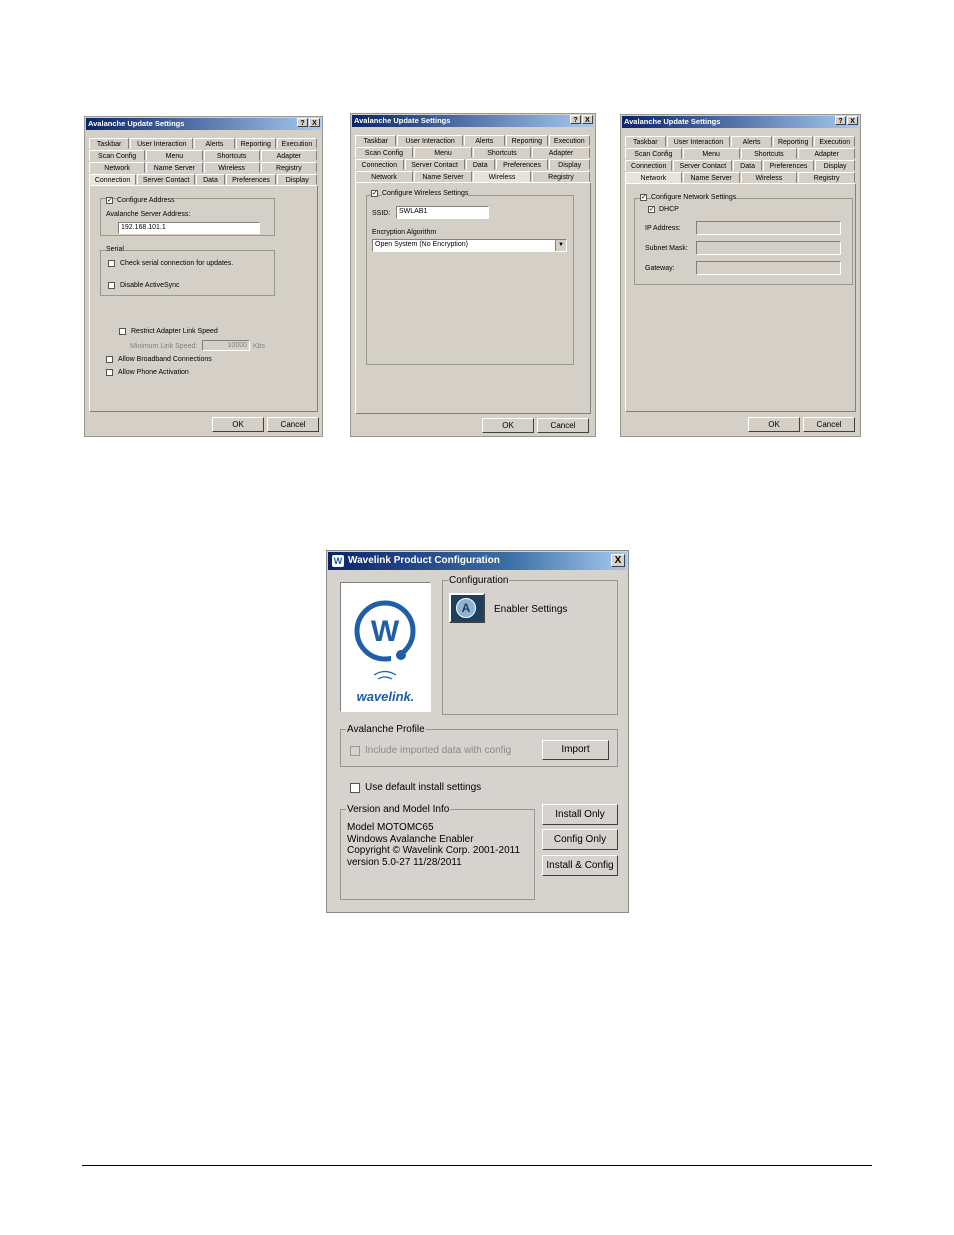 The height and width of the screenshot is (1235, 954). What do you see at coordinates (560, 245) in the screenshot?
I see `chevron-down-icon: ▼` at bounding box center [560, 245].